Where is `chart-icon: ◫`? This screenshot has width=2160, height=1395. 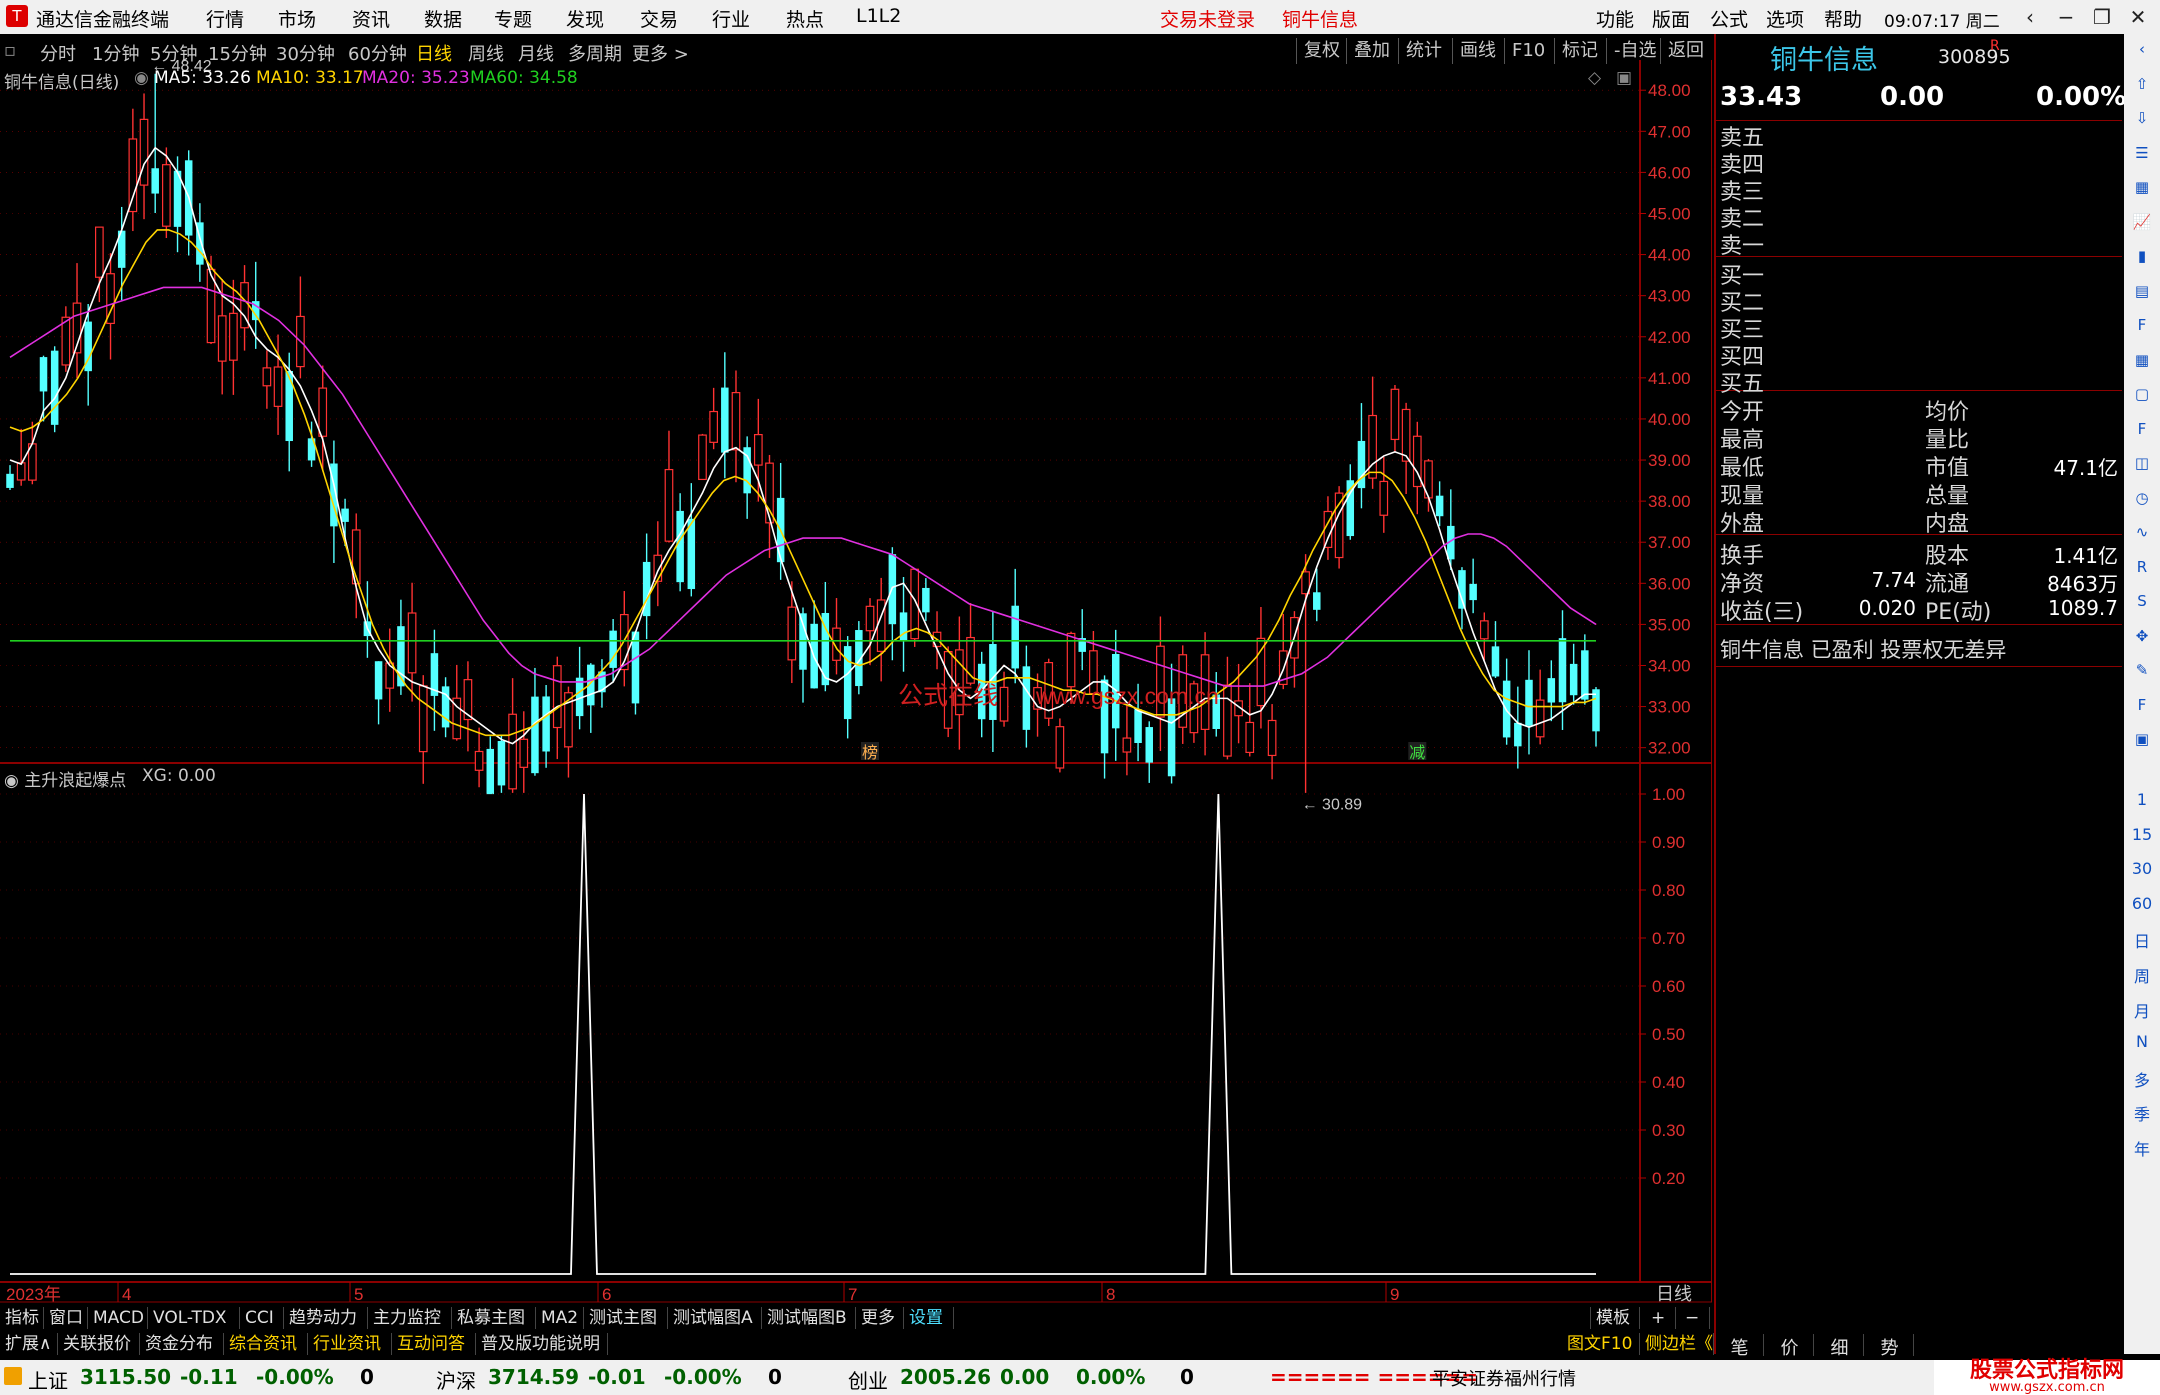
chart-icon: ◫ is located at coordinates (2142, 465).